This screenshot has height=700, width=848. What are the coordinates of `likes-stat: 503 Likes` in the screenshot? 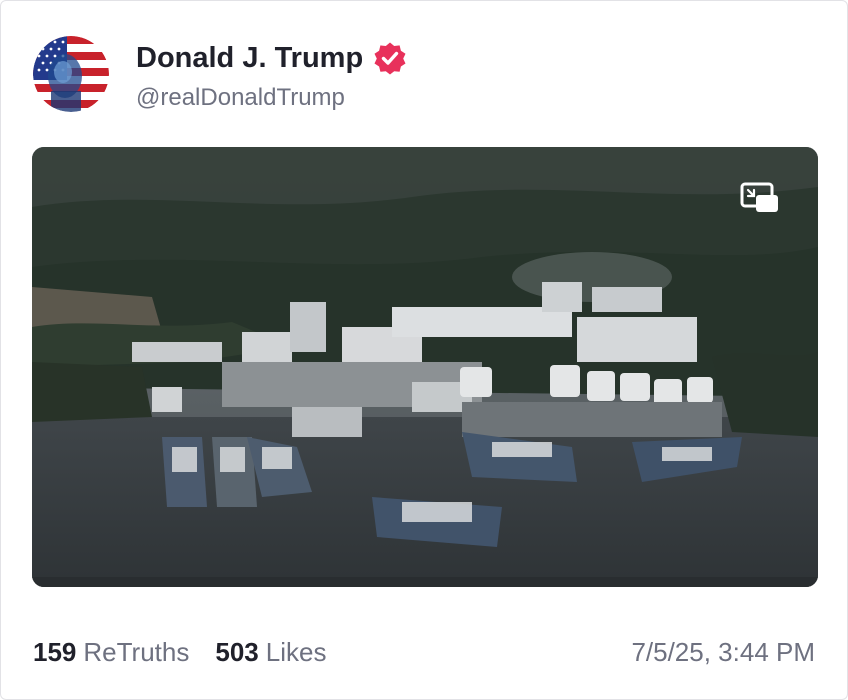 It's located at (270, 652).